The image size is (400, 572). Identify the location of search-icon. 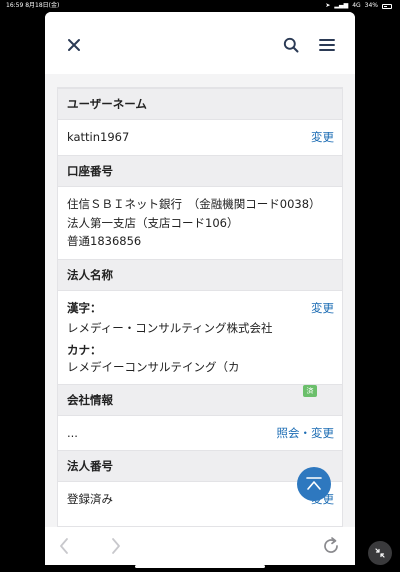
(291, 45).